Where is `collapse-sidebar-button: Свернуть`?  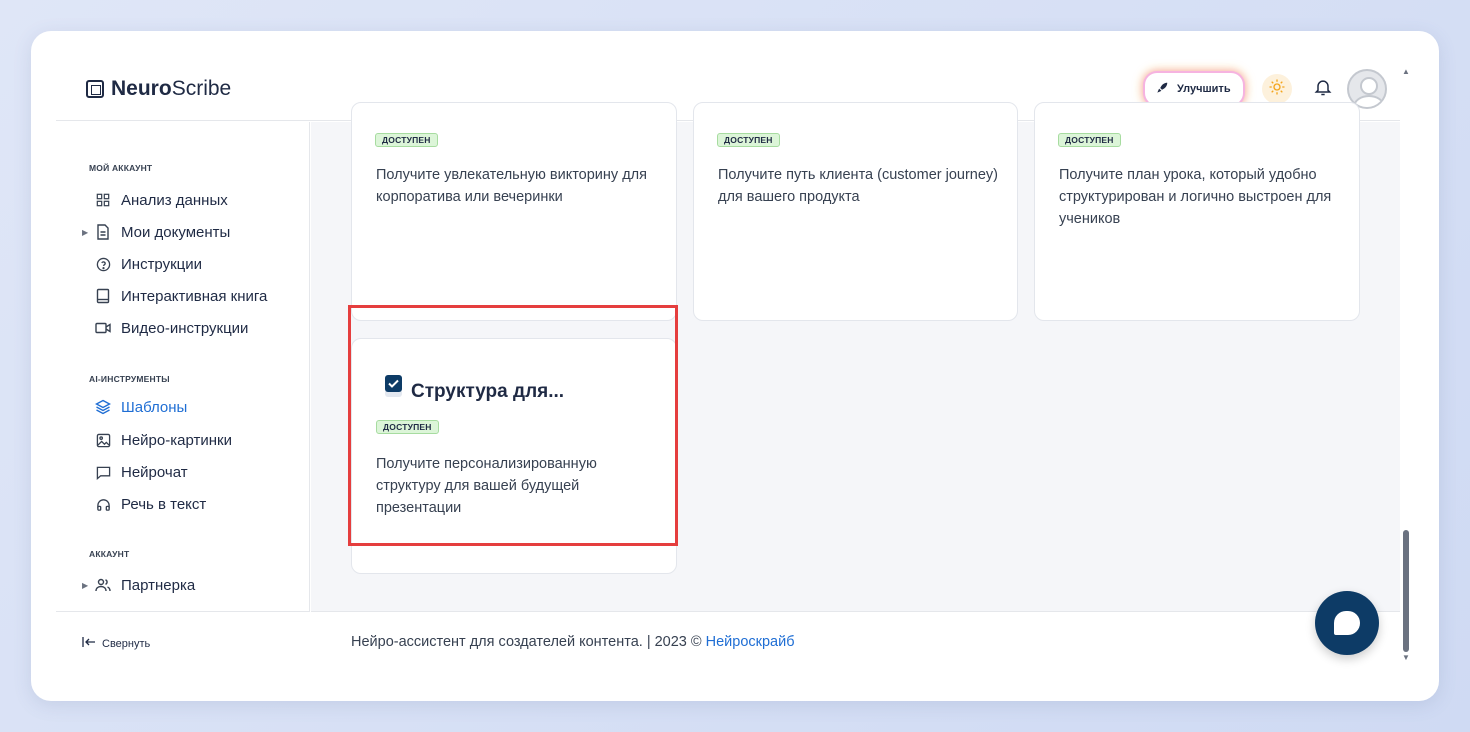
collapse-sidebar-button: Свернуть is located at coordinates (116, 643).